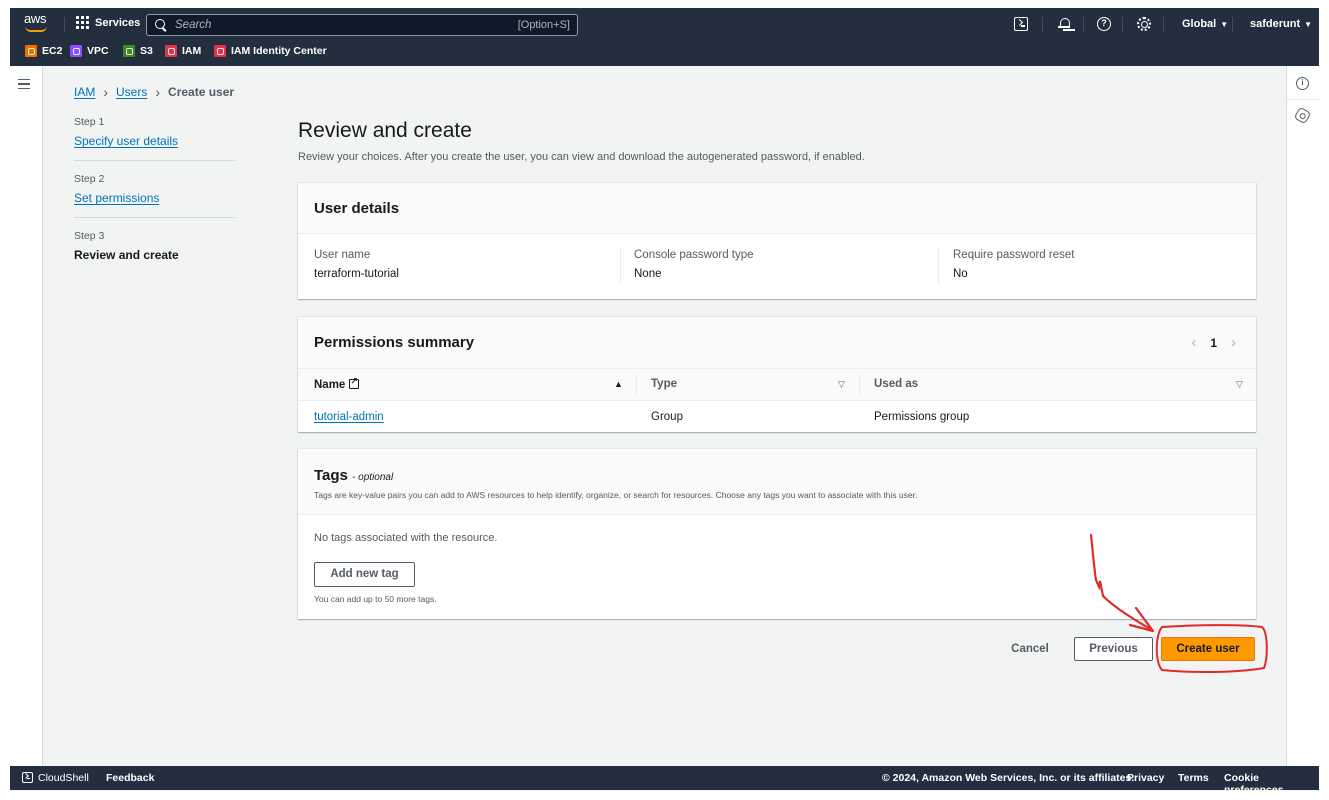  I want to click on row-name-link: tutorial-admin, so click(349, 417).